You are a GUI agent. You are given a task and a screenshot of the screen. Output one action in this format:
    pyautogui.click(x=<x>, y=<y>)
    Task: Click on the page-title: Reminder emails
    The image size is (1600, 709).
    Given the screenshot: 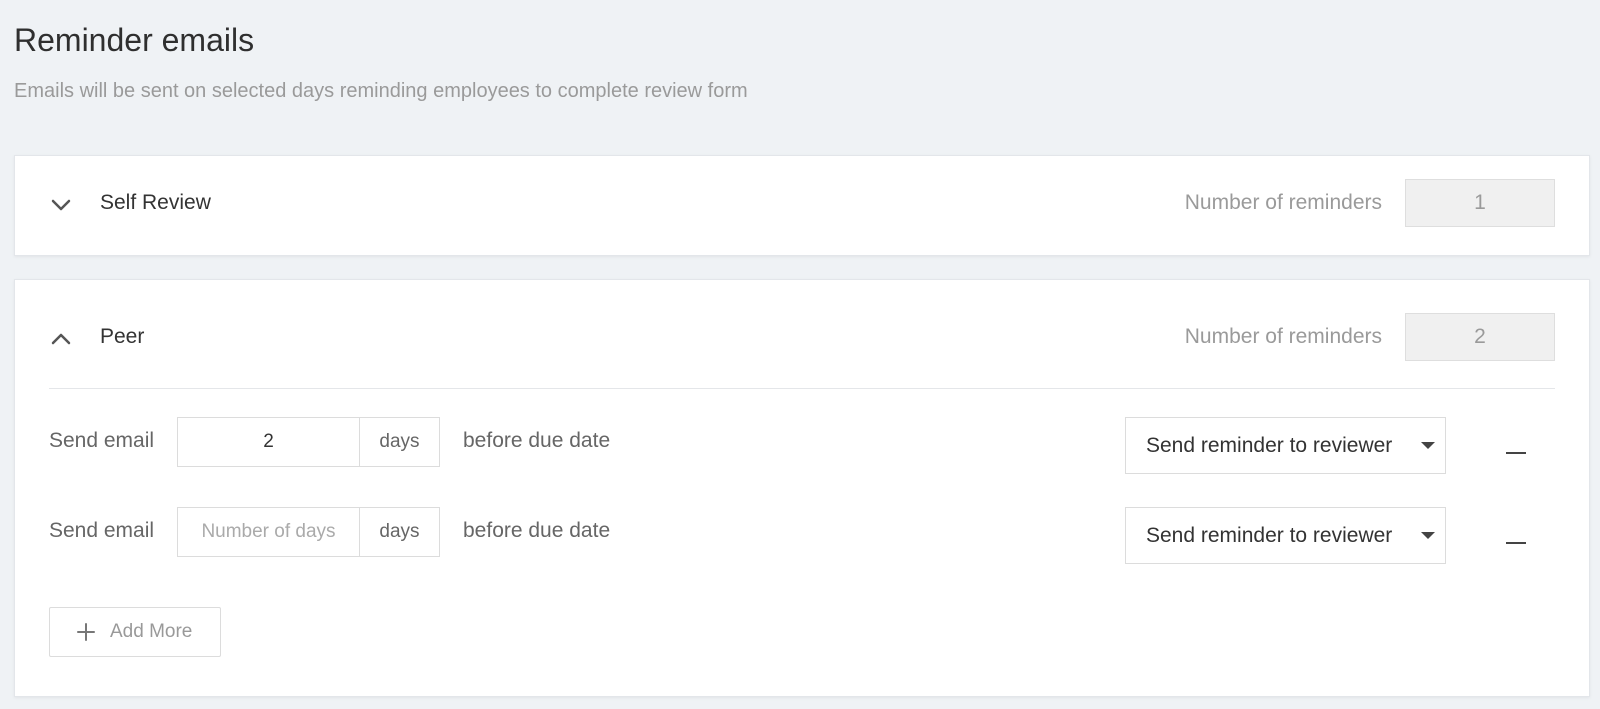 What is the action you would take?
    pyautogui.click(x=134, y=40)
    